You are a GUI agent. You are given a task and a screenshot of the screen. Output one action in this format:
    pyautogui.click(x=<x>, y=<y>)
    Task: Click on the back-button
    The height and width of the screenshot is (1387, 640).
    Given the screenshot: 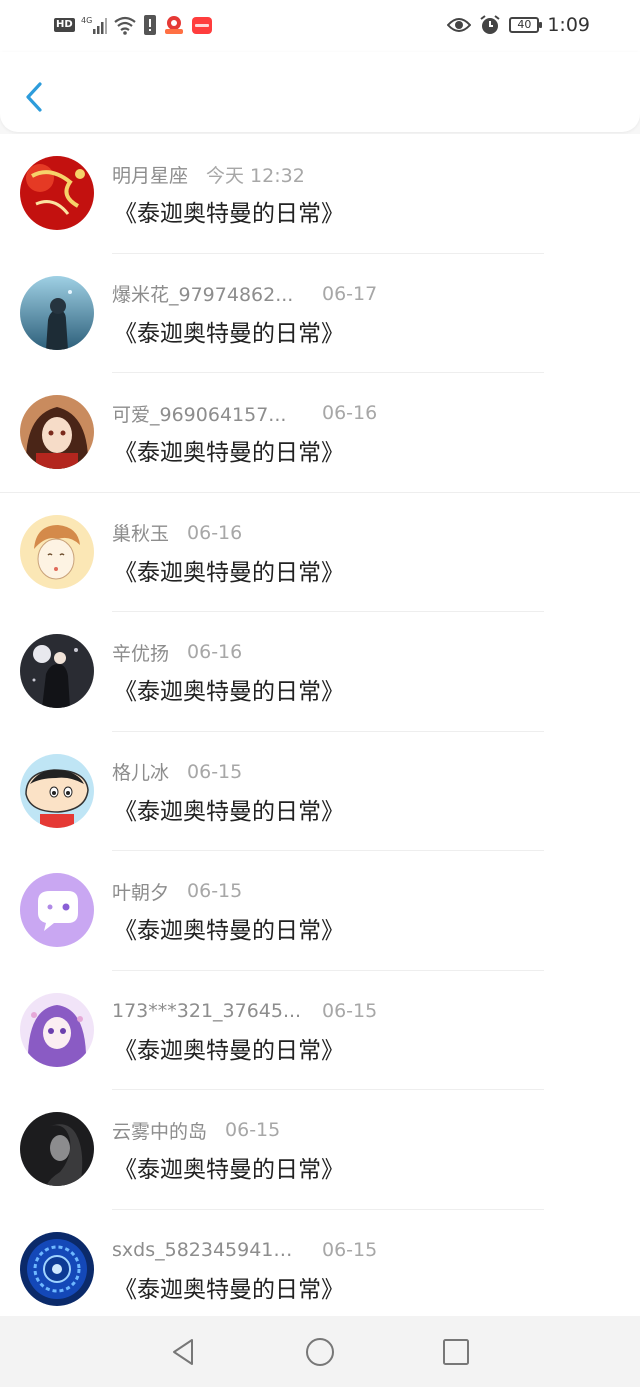 What is the action you would take?
    pyautogui.click(x=35, y=97)
    